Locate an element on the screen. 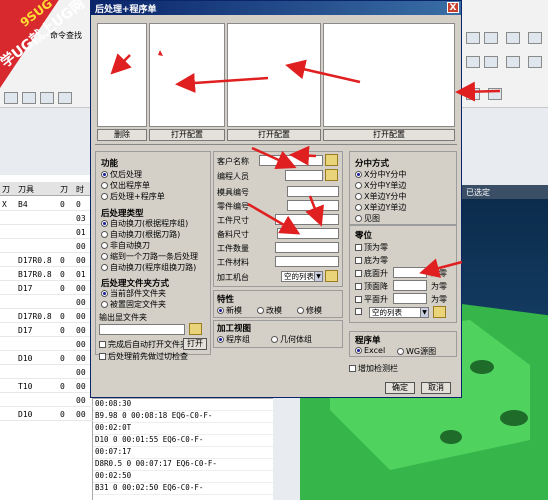  table-cell: T10 is located at coordinates (25, 386).